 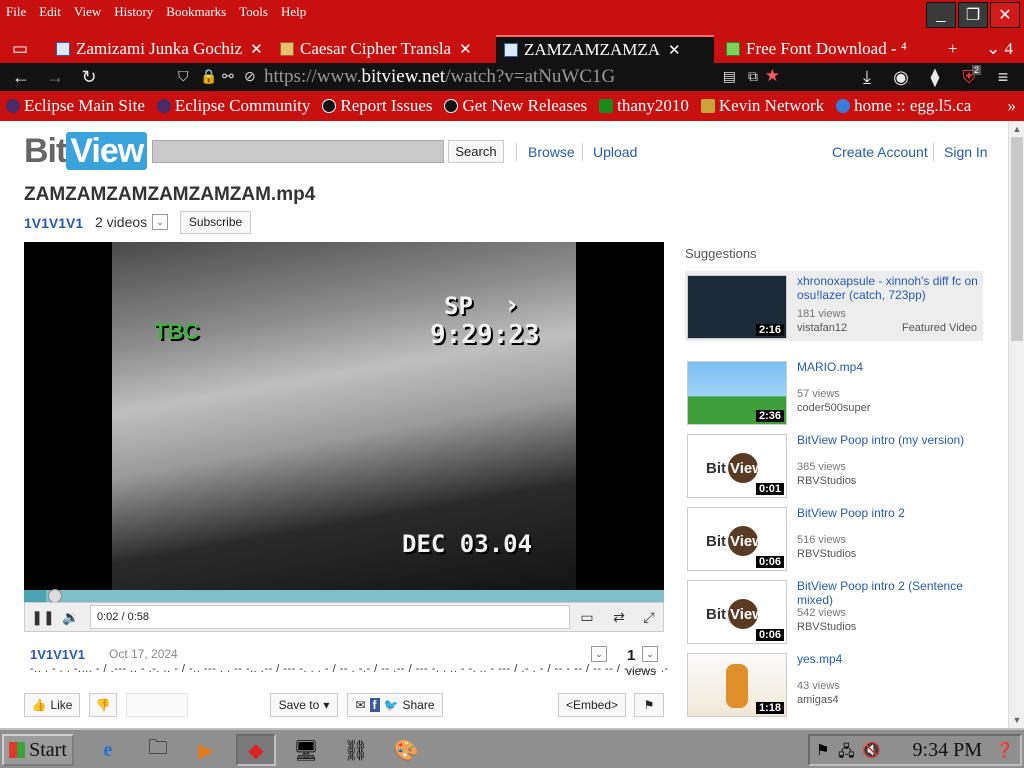 What do you see at coordinates (599, 654) in the screenshot?
I see `description-expand-button: ⌄` at bounding box center [599, 654].